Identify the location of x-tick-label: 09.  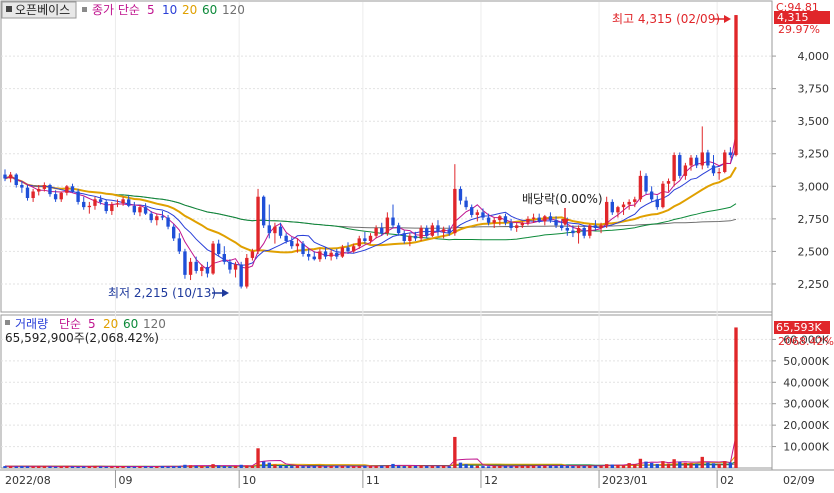
(125, 480).